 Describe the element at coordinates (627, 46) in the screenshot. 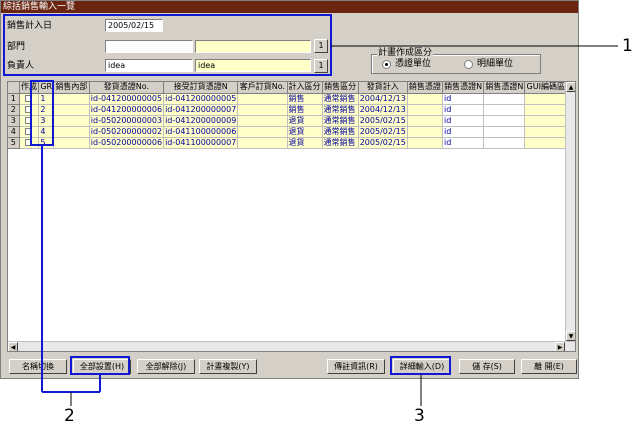

I see `callout-1: 1` at that location.